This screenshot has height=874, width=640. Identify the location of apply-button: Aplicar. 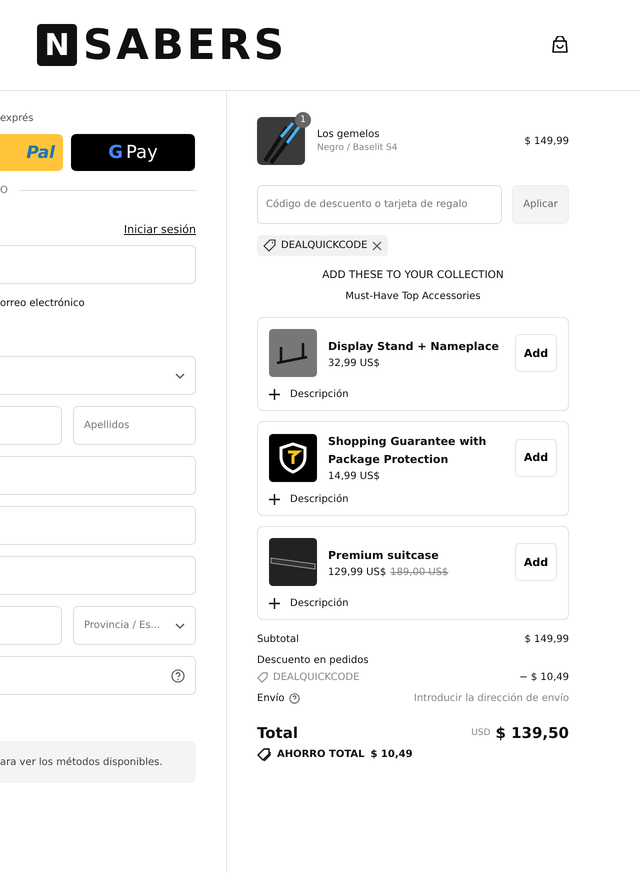
(540, 204).